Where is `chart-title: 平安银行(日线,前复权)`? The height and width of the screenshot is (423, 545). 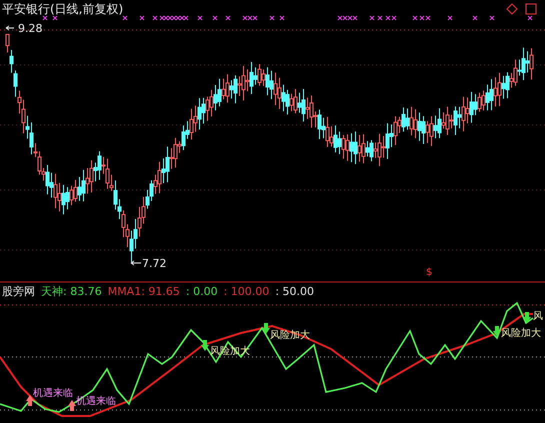 chart-title: 平安银行(日线,前复权) is located at coordinates (63, 9).